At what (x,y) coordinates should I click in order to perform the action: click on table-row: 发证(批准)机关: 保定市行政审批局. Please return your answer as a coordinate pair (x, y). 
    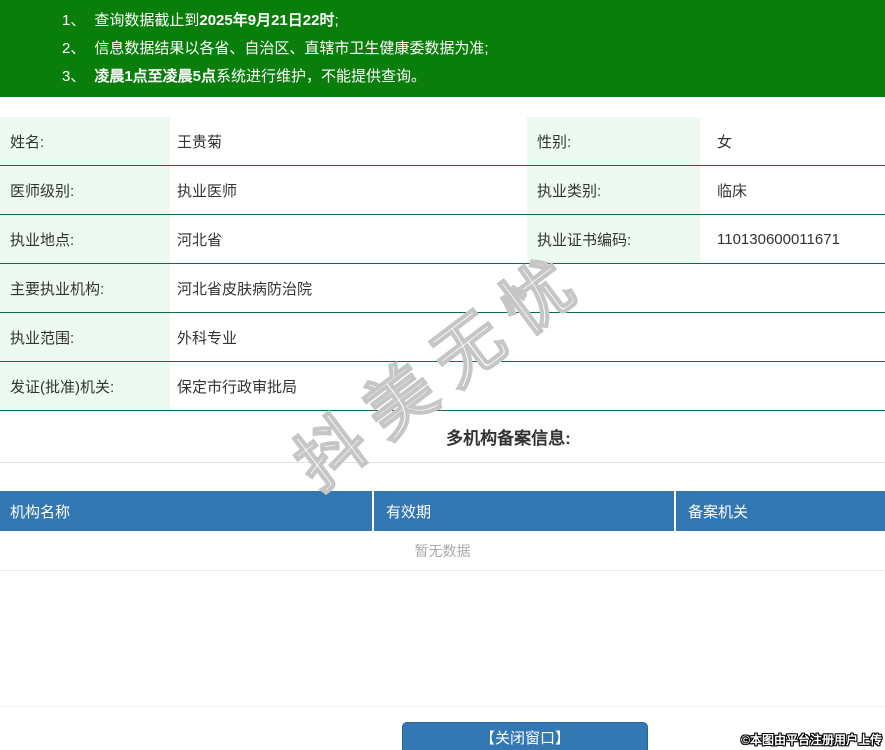
    Looking at the image, I should click on (442, 386).